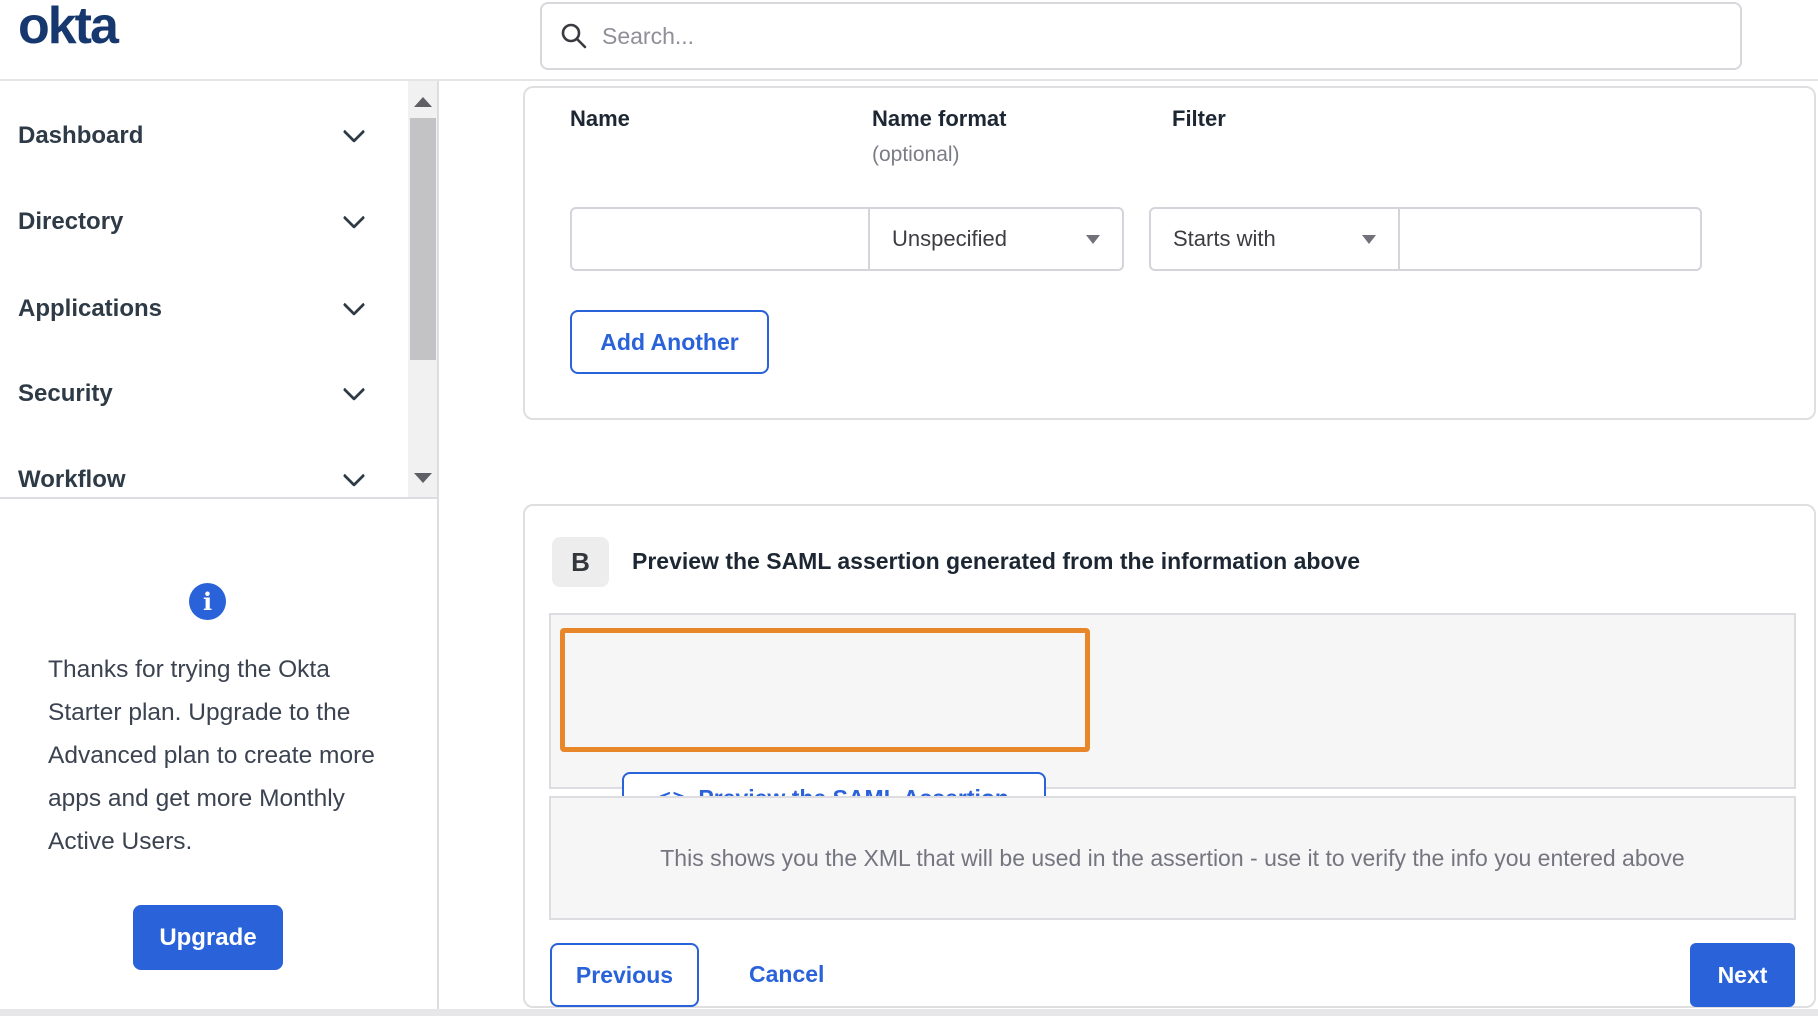 The width and height of the screenshot is (1818, 1016). I want to click on sidebar-item-label: Workflow, so click(72, 479).